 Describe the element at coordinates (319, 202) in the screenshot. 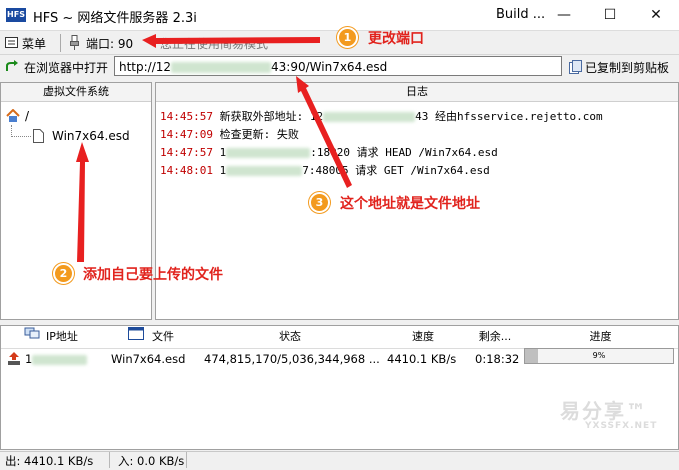

I see `annotation-badge-3: 3` at that location.